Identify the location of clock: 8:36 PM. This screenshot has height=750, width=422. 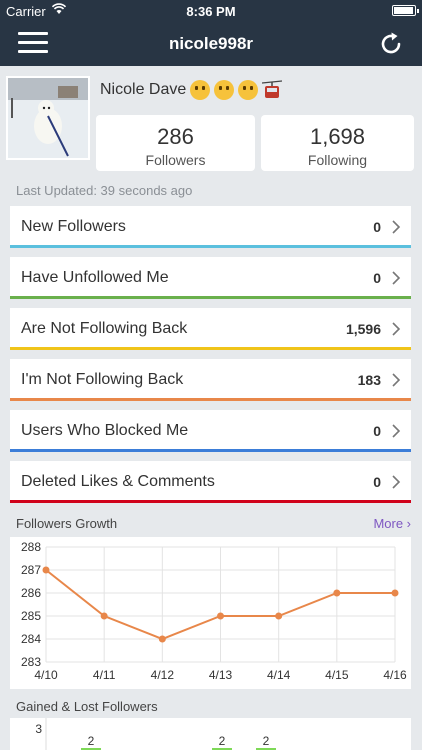
(211, 11).